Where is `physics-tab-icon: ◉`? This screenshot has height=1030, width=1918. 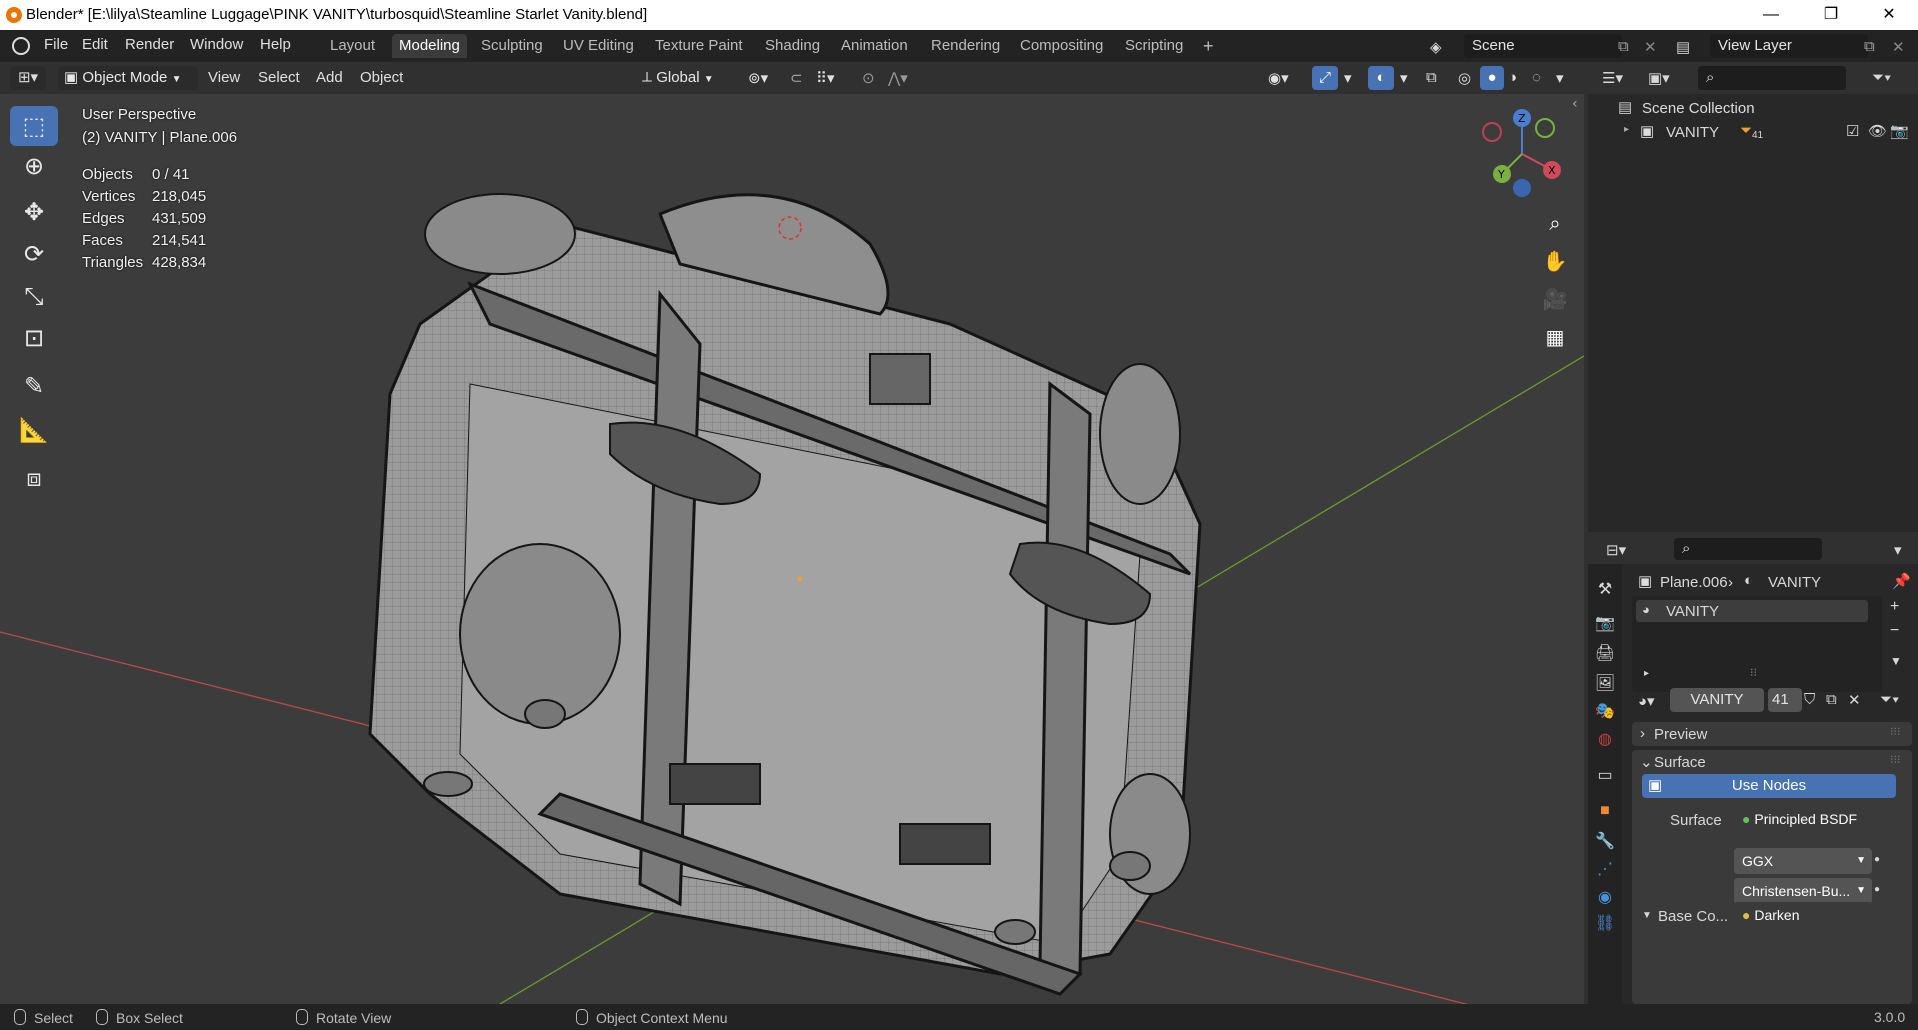
physics-tab-icon: ◉ is located at coordinates (1605, 897).